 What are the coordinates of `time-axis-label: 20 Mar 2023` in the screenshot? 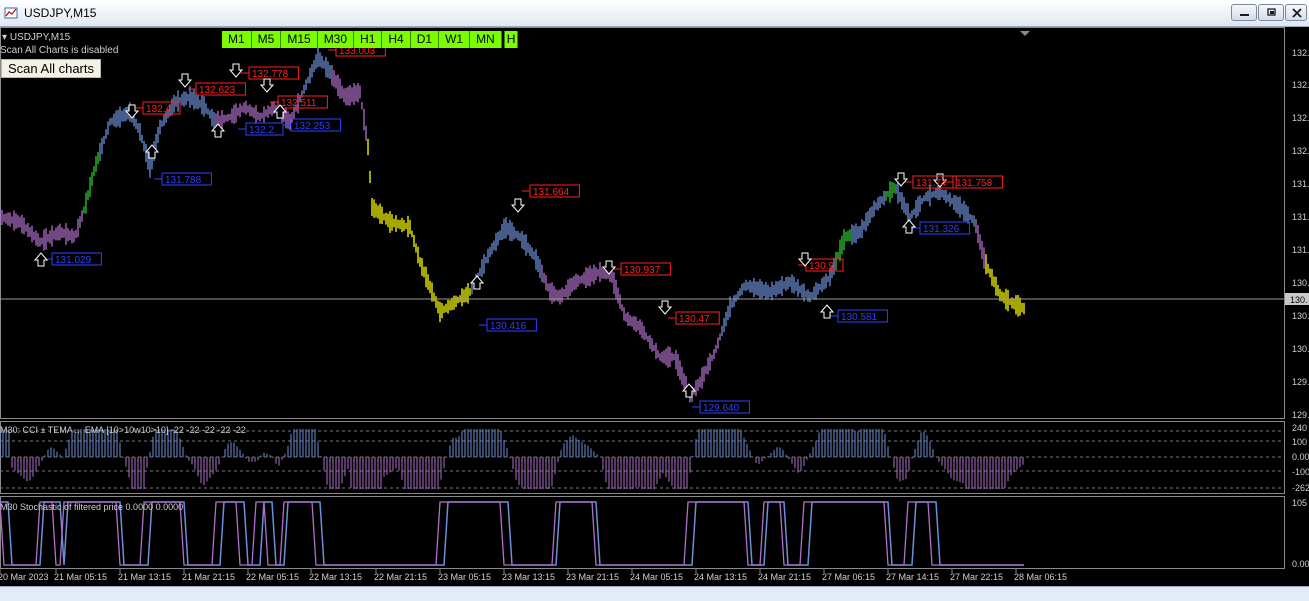 It's located at (24, 577).